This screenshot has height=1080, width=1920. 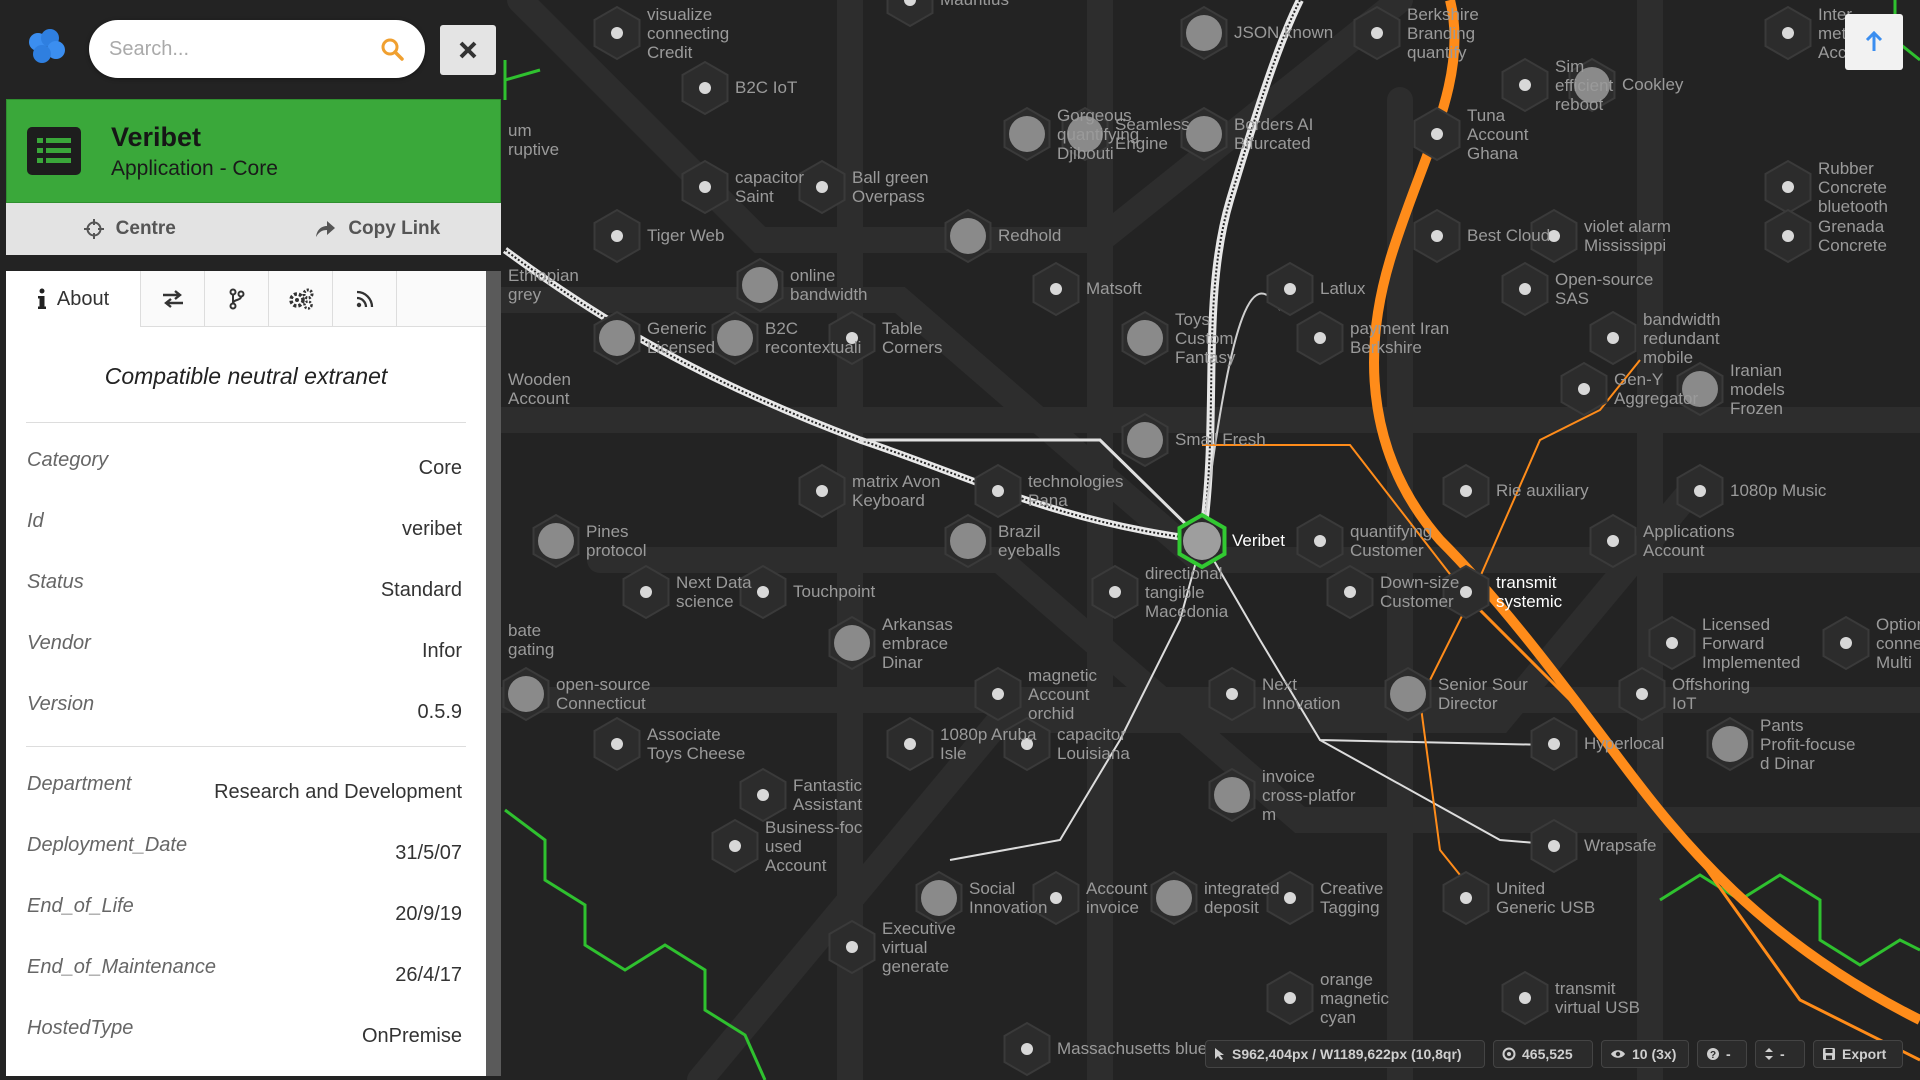 I want to click on map-node-label: Small Fresh, so click(x=1220, y=439).